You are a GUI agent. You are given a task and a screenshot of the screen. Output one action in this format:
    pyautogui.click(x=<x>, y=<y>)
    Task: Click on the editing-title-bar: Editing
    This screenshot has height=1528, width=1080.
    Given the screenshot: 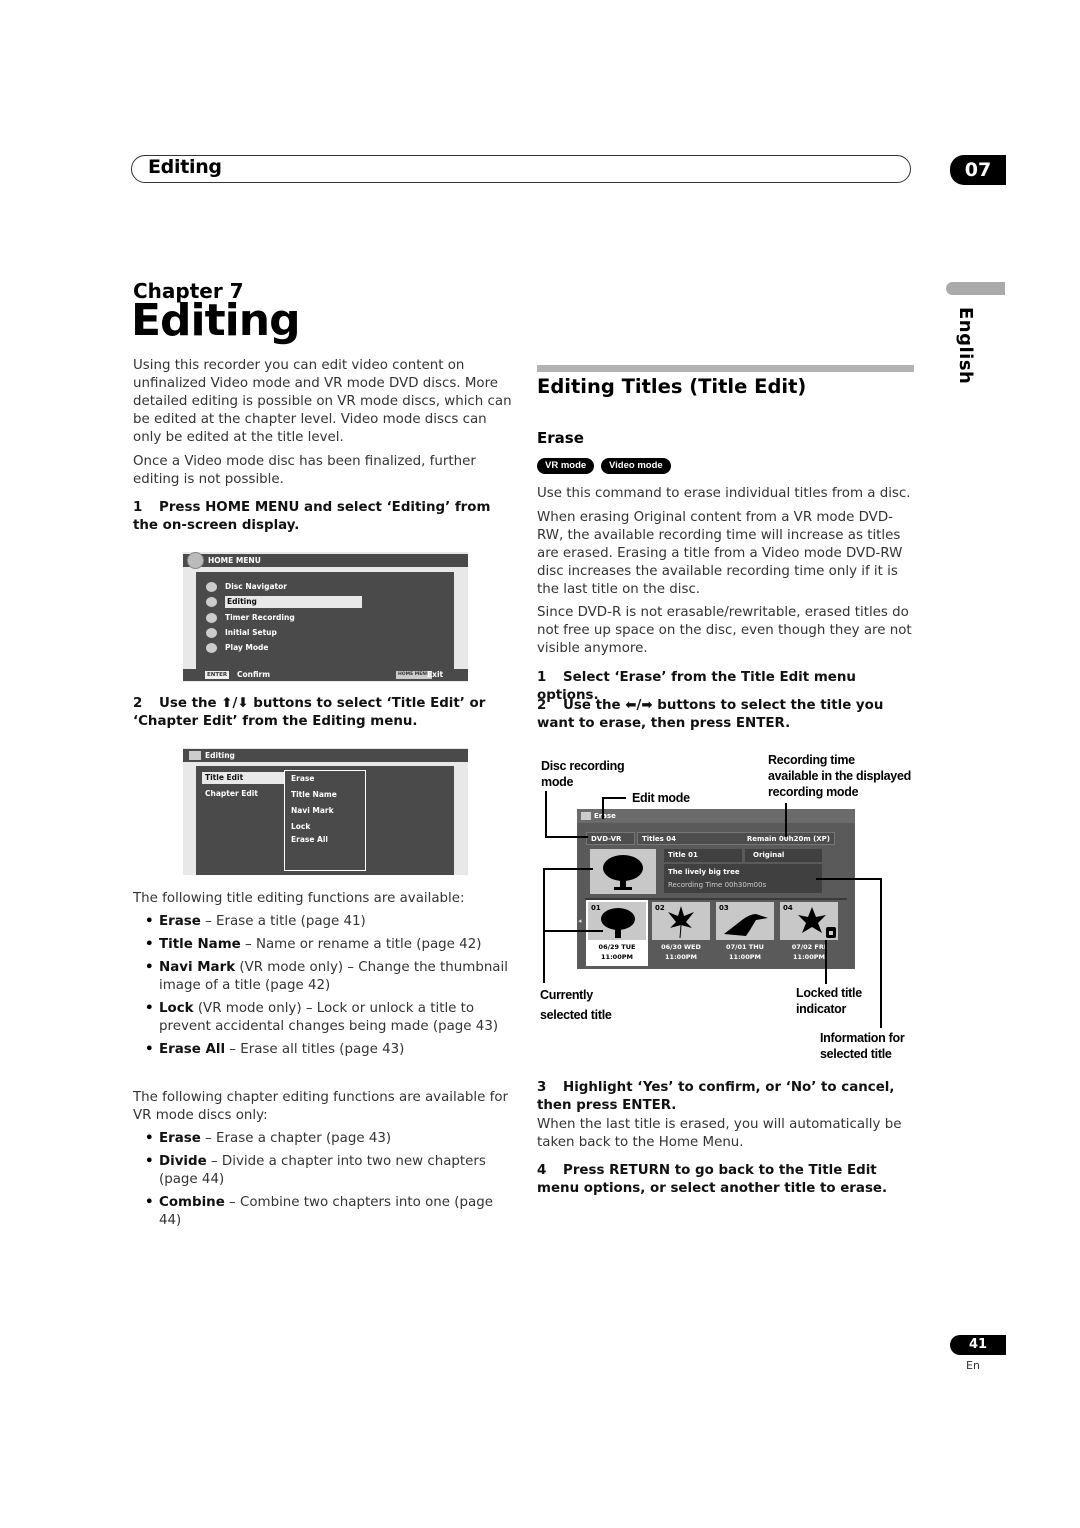 What is the action you would take?
    pyautogui.click(x=325, y=755)
    